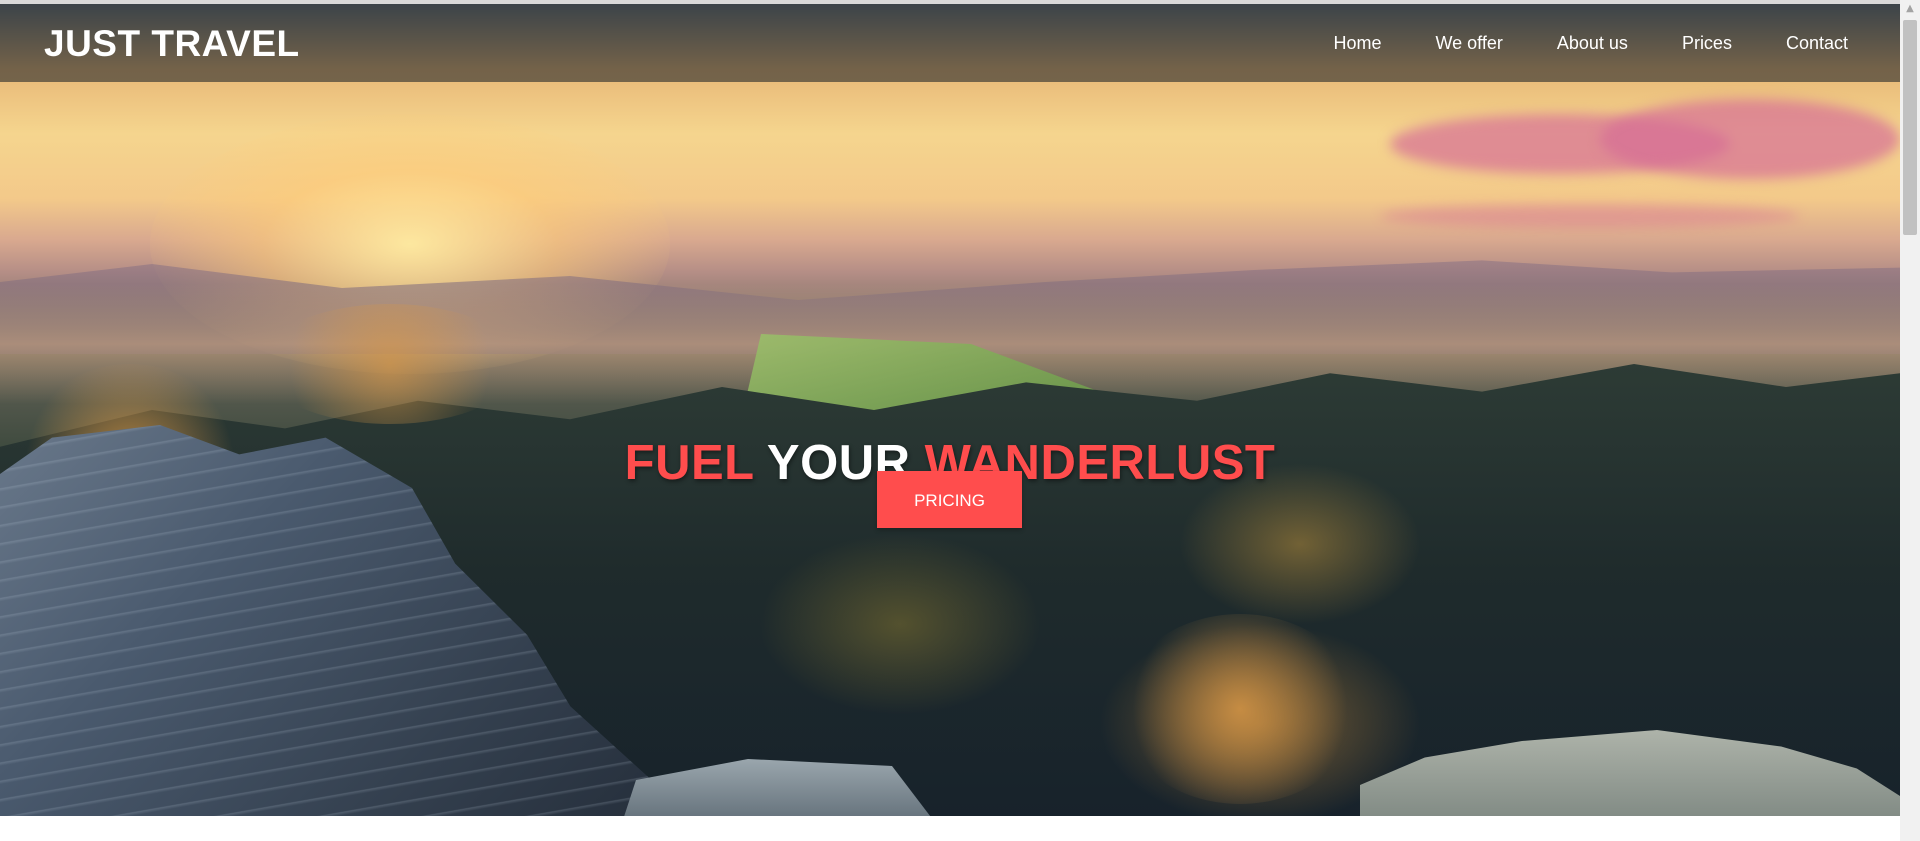 This screenshot has height=841, width=1920. Describe the element at coordinates (1707, 43) in the screenshot. I see `nav-link-prices: Prices` at that location.